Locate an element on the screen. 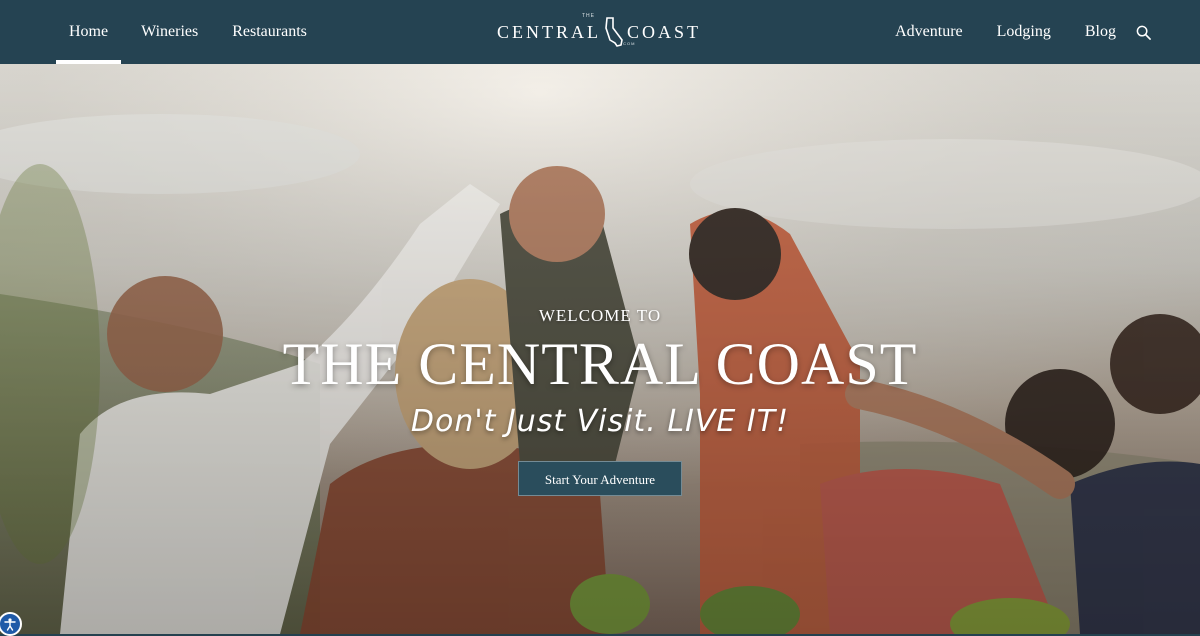  logo-the: THE is located at coordinates (588, 16).